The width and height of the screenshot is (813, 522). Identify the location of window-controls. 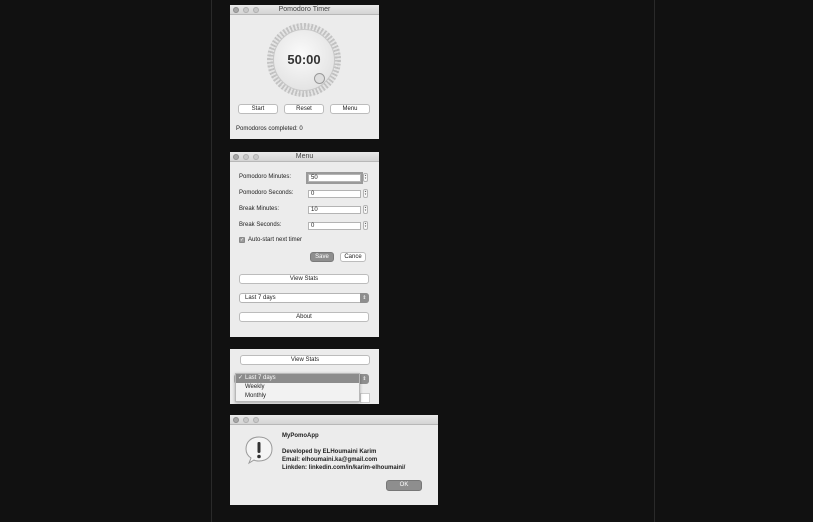
(246, 420).